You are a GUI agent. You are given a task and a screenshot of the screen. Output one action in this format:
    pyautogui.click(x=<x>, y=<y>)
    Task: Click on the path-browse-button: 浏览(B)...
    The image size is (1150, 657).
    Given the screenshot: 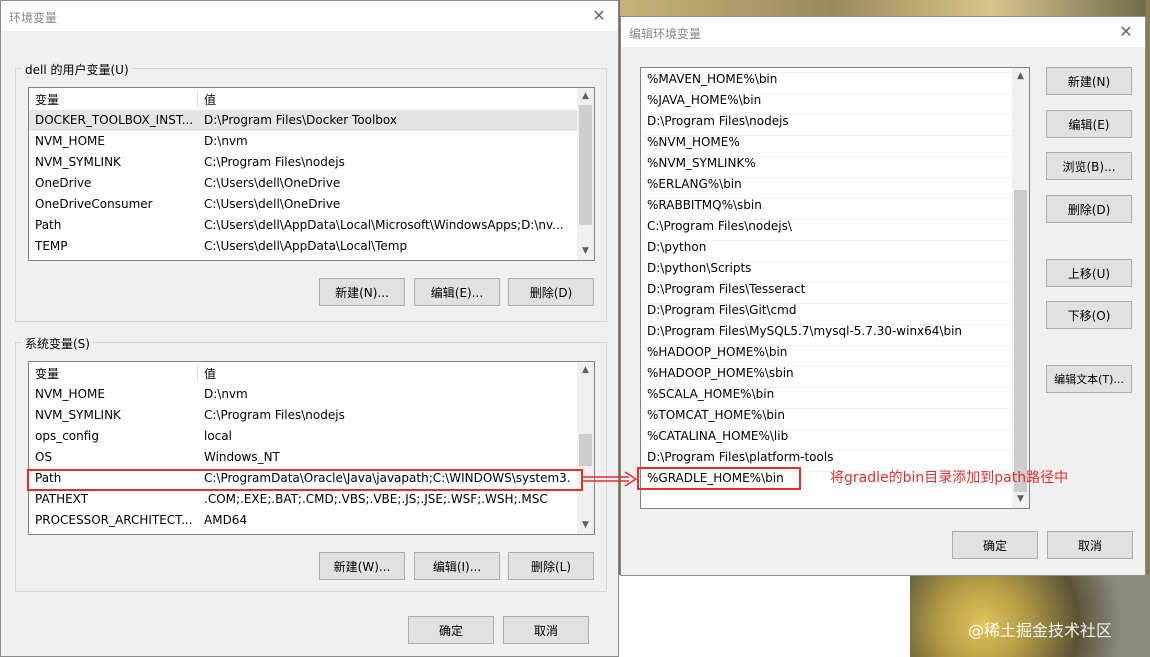 What is the action you would take?
    pyautogui.click(x=1089, y=166)
    